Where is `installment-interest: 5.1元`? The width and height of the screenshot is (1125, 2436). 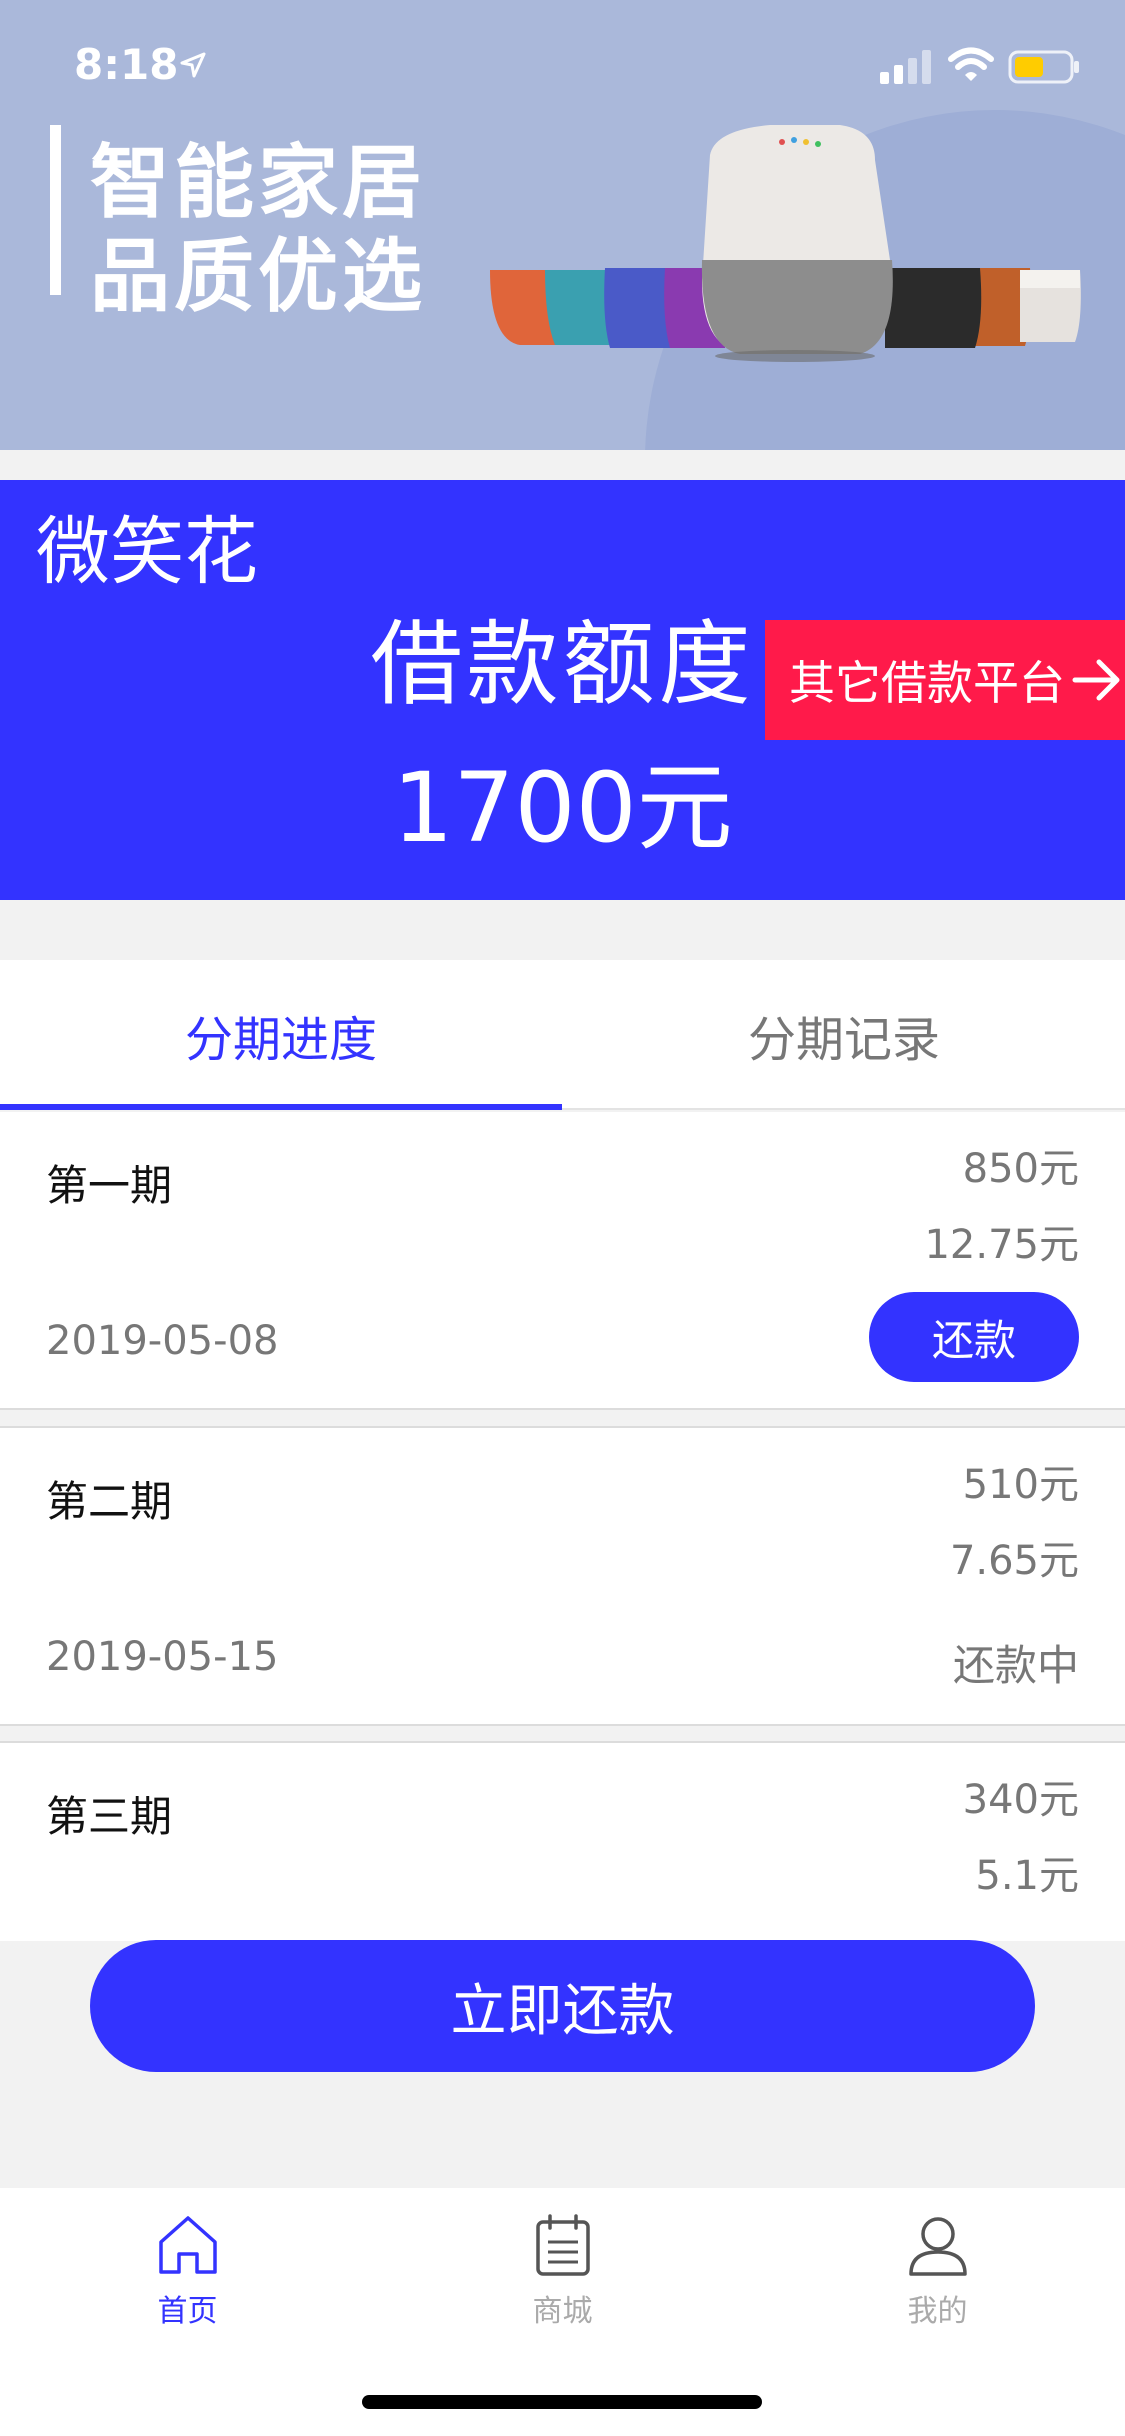 installment-interest: 5.1元 is located at coordinates (1027, 1876).